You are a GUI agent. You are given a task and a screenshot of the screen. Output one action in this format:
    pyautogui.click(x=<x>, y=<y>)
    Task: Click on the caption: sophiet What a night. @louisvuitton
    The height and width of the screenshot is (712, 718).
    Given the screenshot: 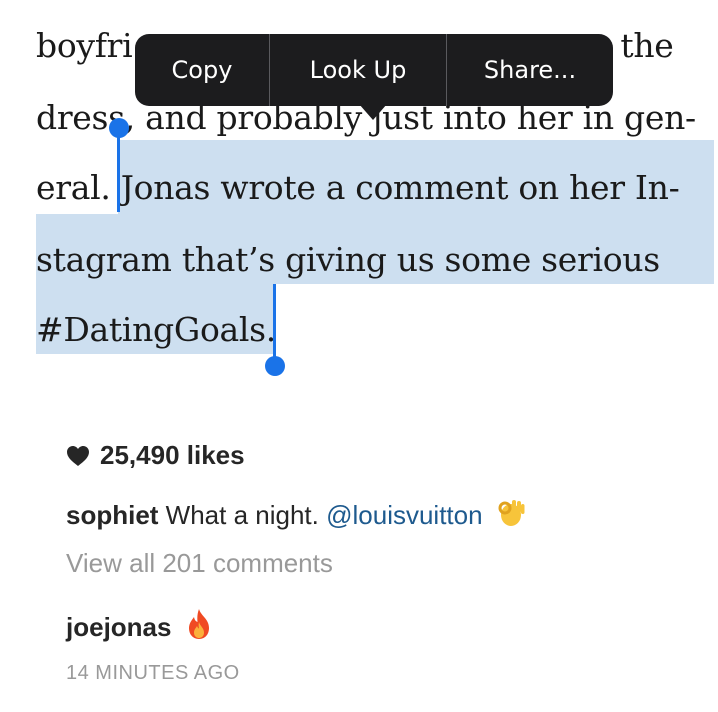 What is the action you would take?
    pyautogui.click(x=296, y=514)
    